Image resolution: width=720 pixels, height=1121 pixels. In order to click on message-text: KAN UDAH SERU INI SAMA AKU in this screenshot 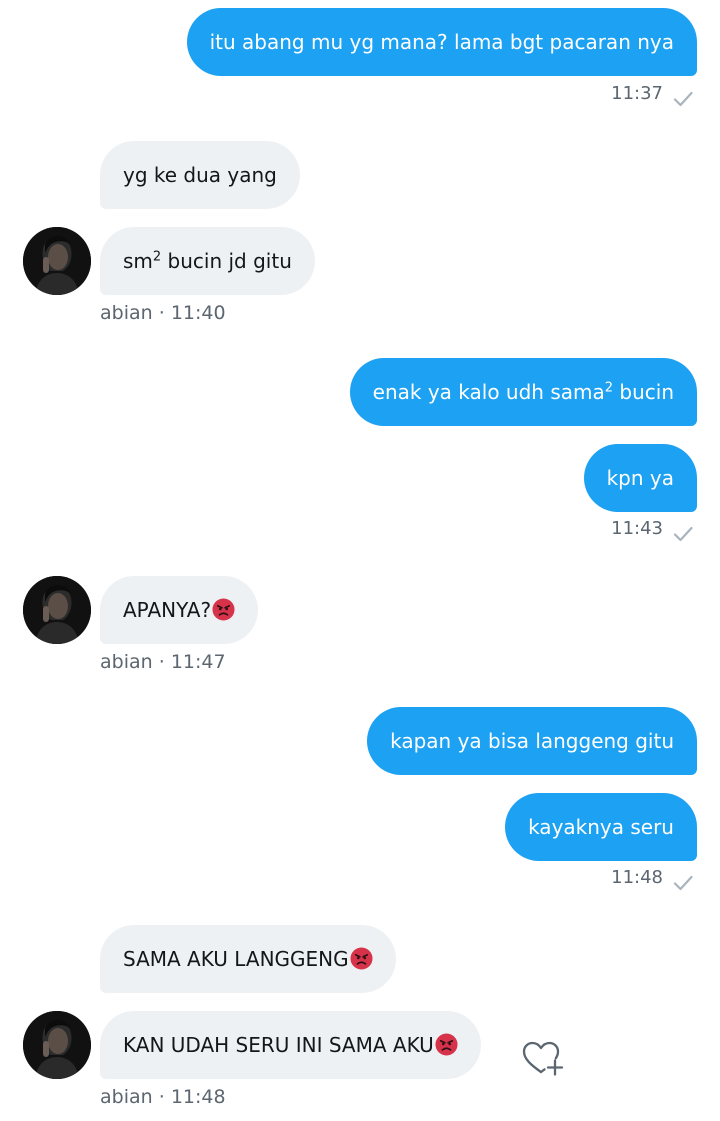, I will do `click(278, 1045)`.